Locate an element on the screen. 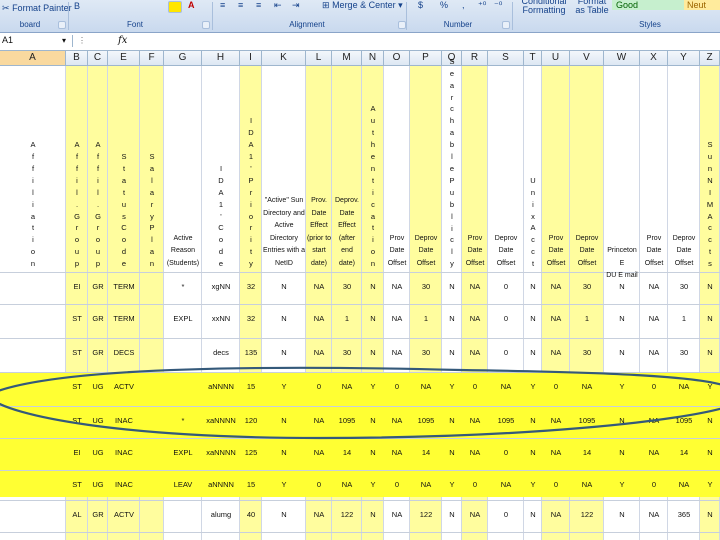 The image size is (720, 540). fill-color-button is located at coordinates (175, 7).